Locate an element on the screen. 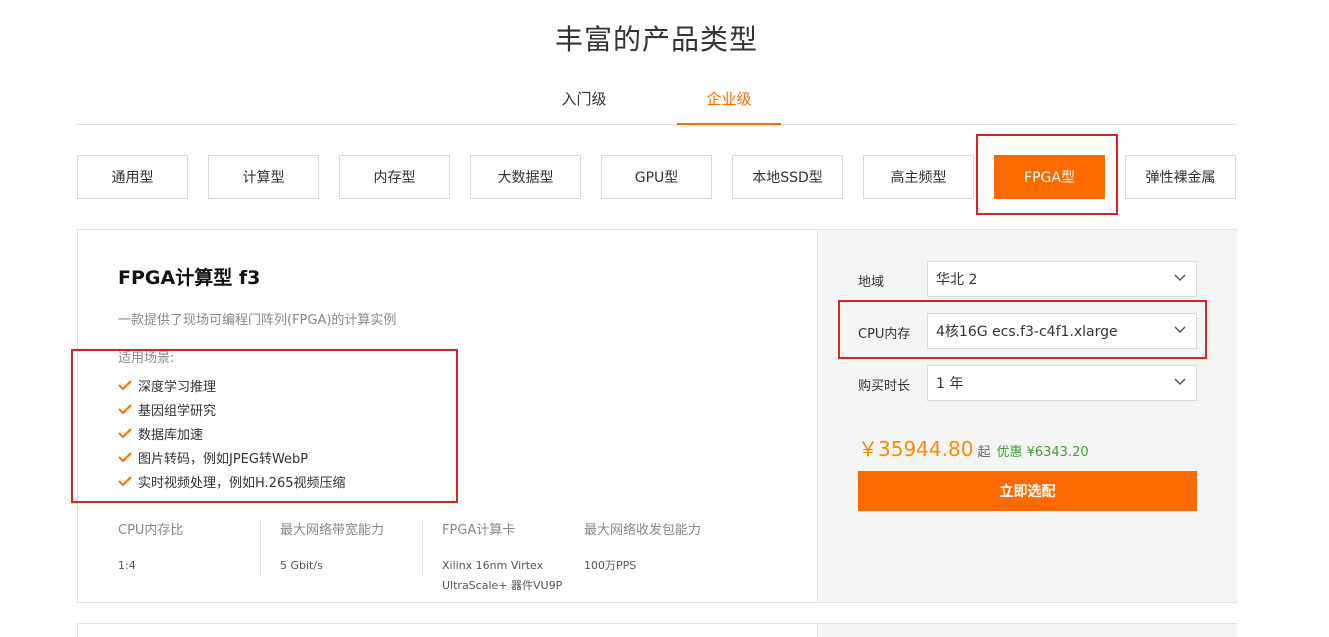 The width and height of the screenshot is (1329, 637). price-row: ￥35944.80 起优惠 ¥6343.20 is located at coordinates (973, 447).